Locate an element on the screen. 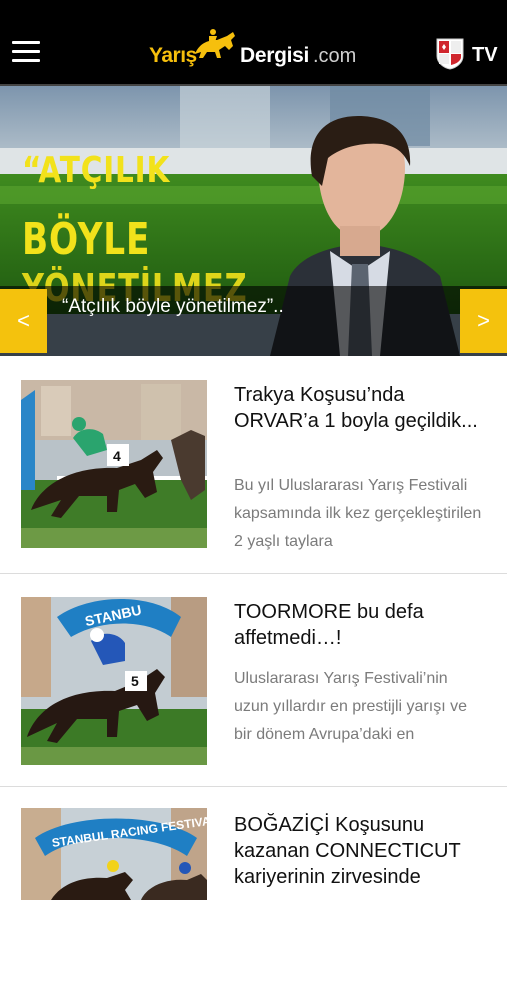 The width and height of the screenshot is (507, 1000). article-thumbnail: 4 is located at coordinates (114, 464).